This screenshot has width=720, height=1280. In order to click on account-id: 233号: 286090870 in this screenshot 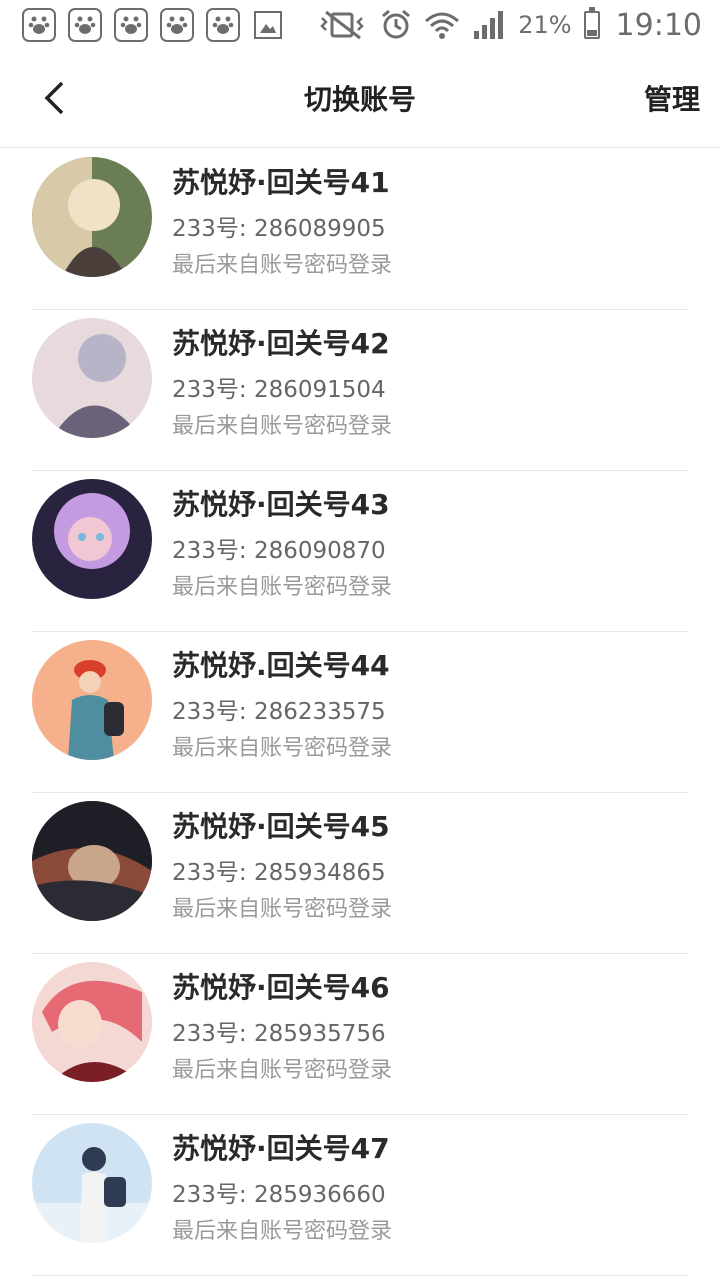, I will do `click(279, 551)`.